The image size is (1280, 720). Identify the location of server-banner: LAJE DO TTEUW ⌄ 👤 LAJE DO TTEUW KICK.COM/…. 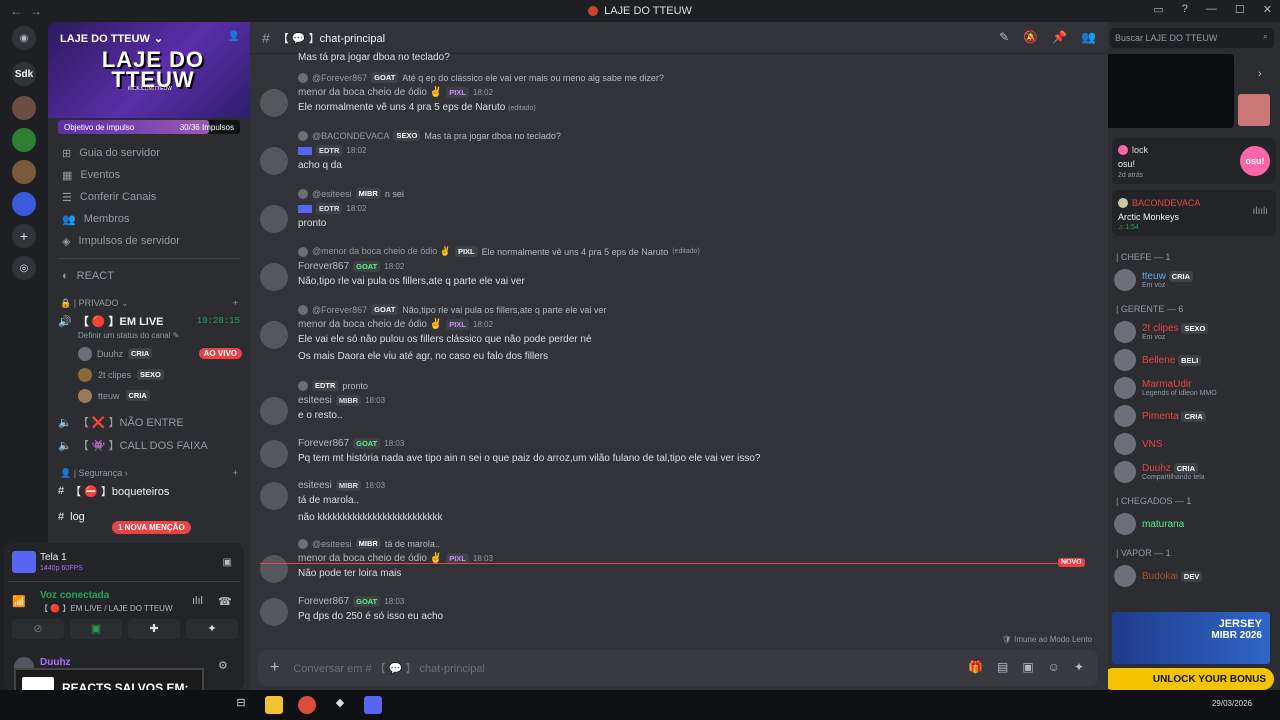
(149, 70).